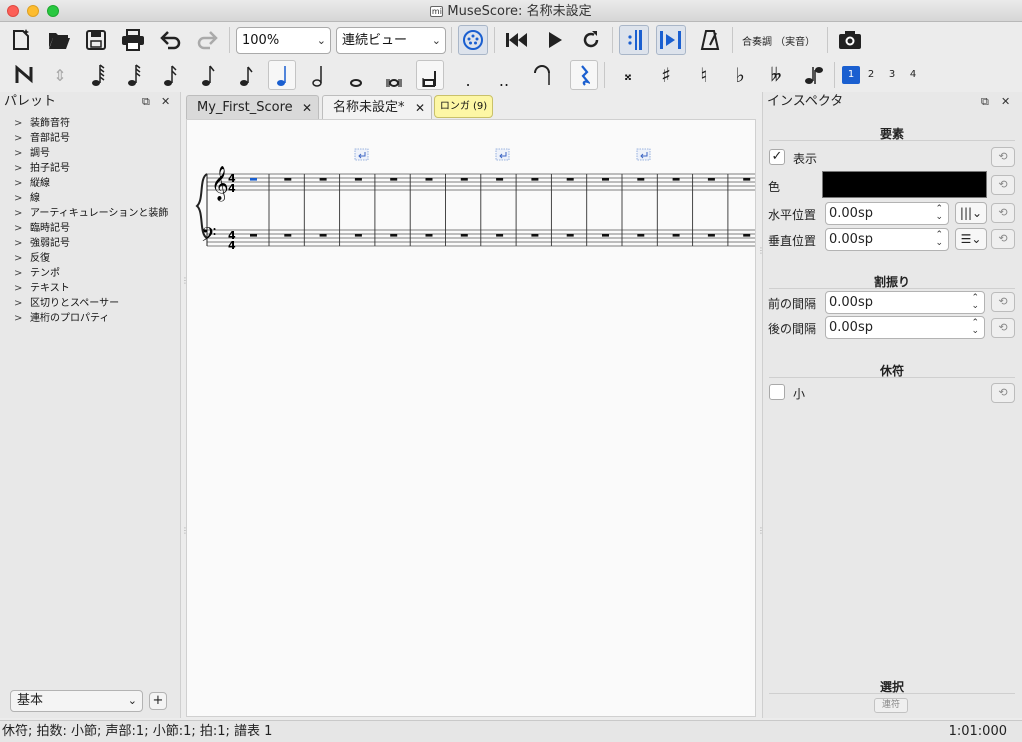 The height and width of the screenshot is (742, 1022). What do you see at coordinates (778, 40) in the screenshot?
I see `concert-pitch-toggle: 合奏調 （実音）` at bounding box center [778, 40].